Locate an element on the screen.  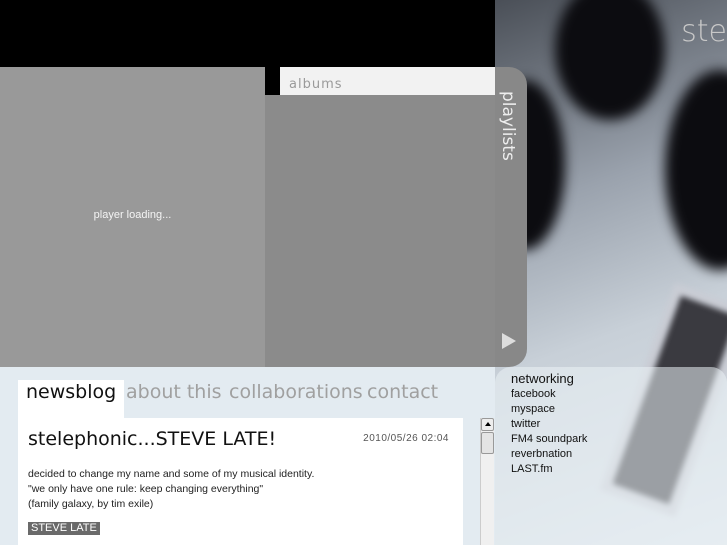
link-myspace: myspace is located at coordinates (611, 409).